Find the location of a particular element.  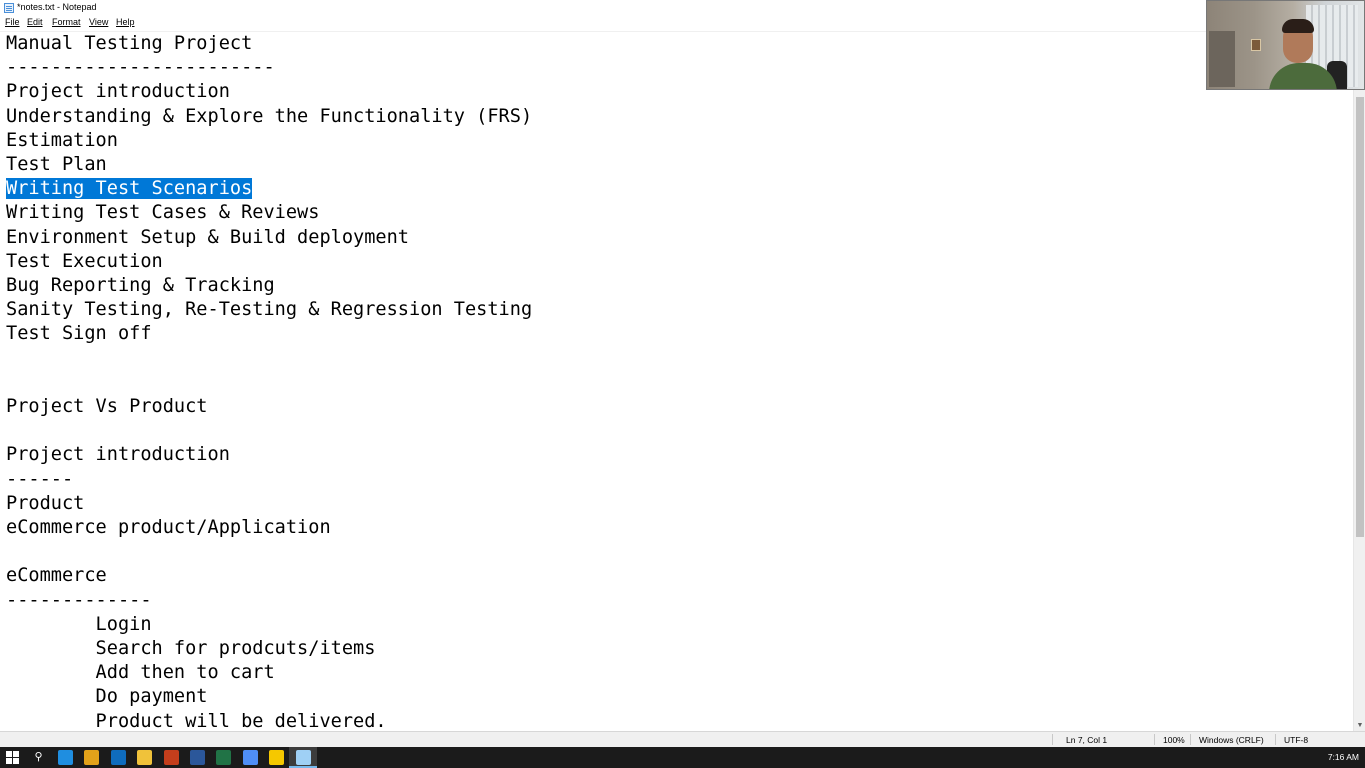

vertical-scrollbar: ▲ ▼ is located at coordinates (1359, 381).